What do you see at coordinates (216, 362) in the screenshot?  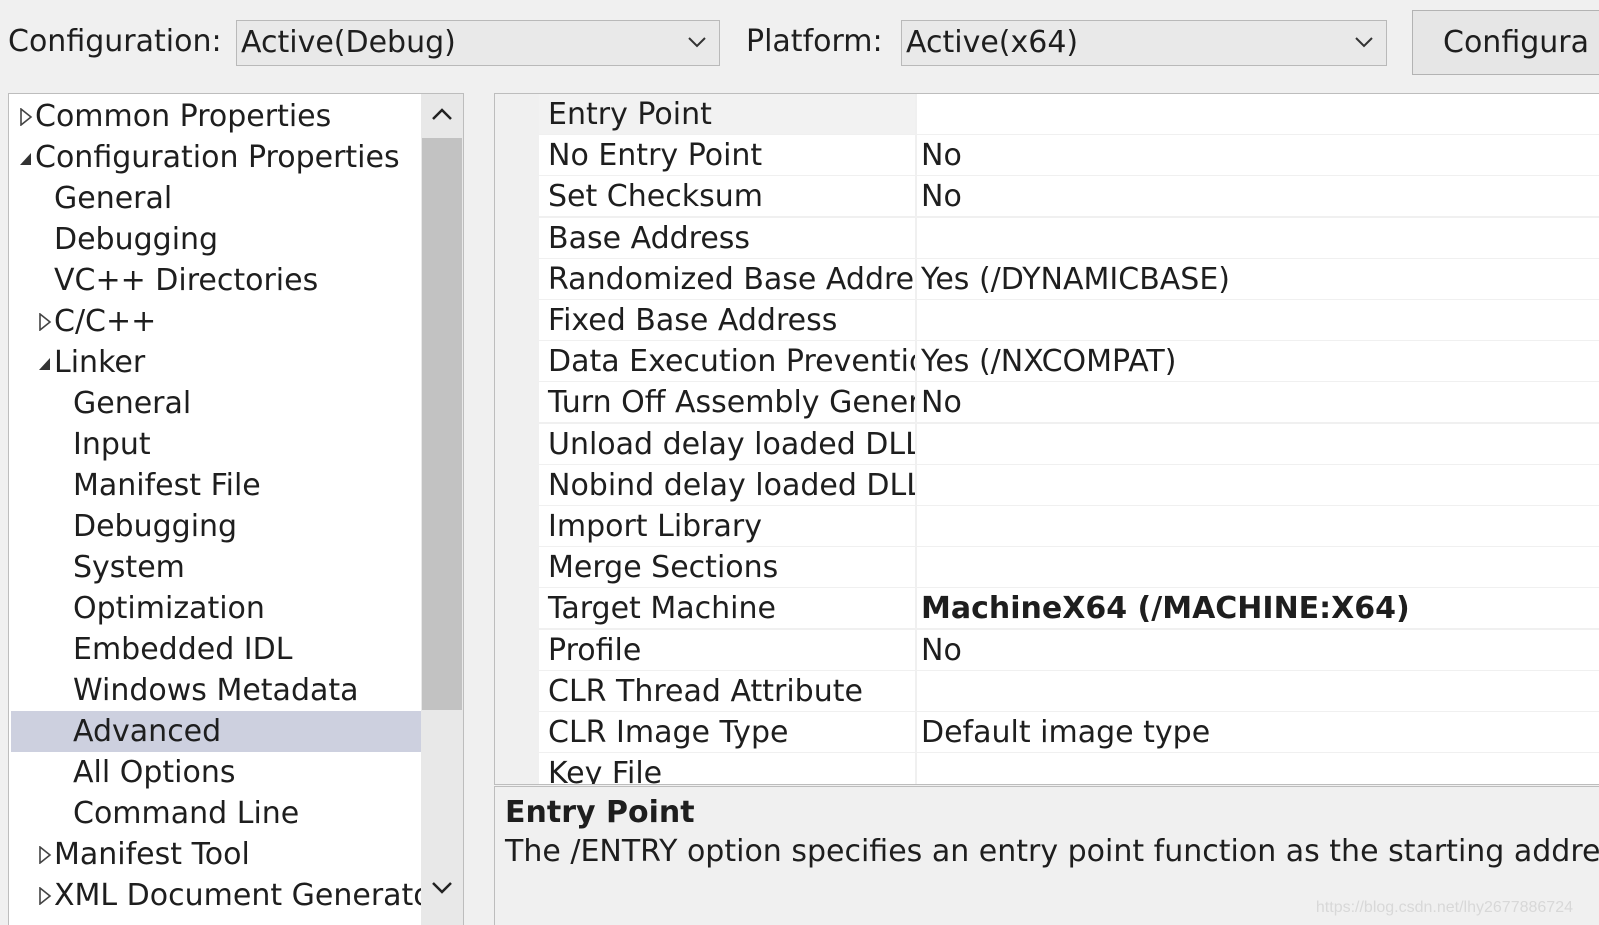 I see `tree-item: Linker` at bounding box center [216, 362].